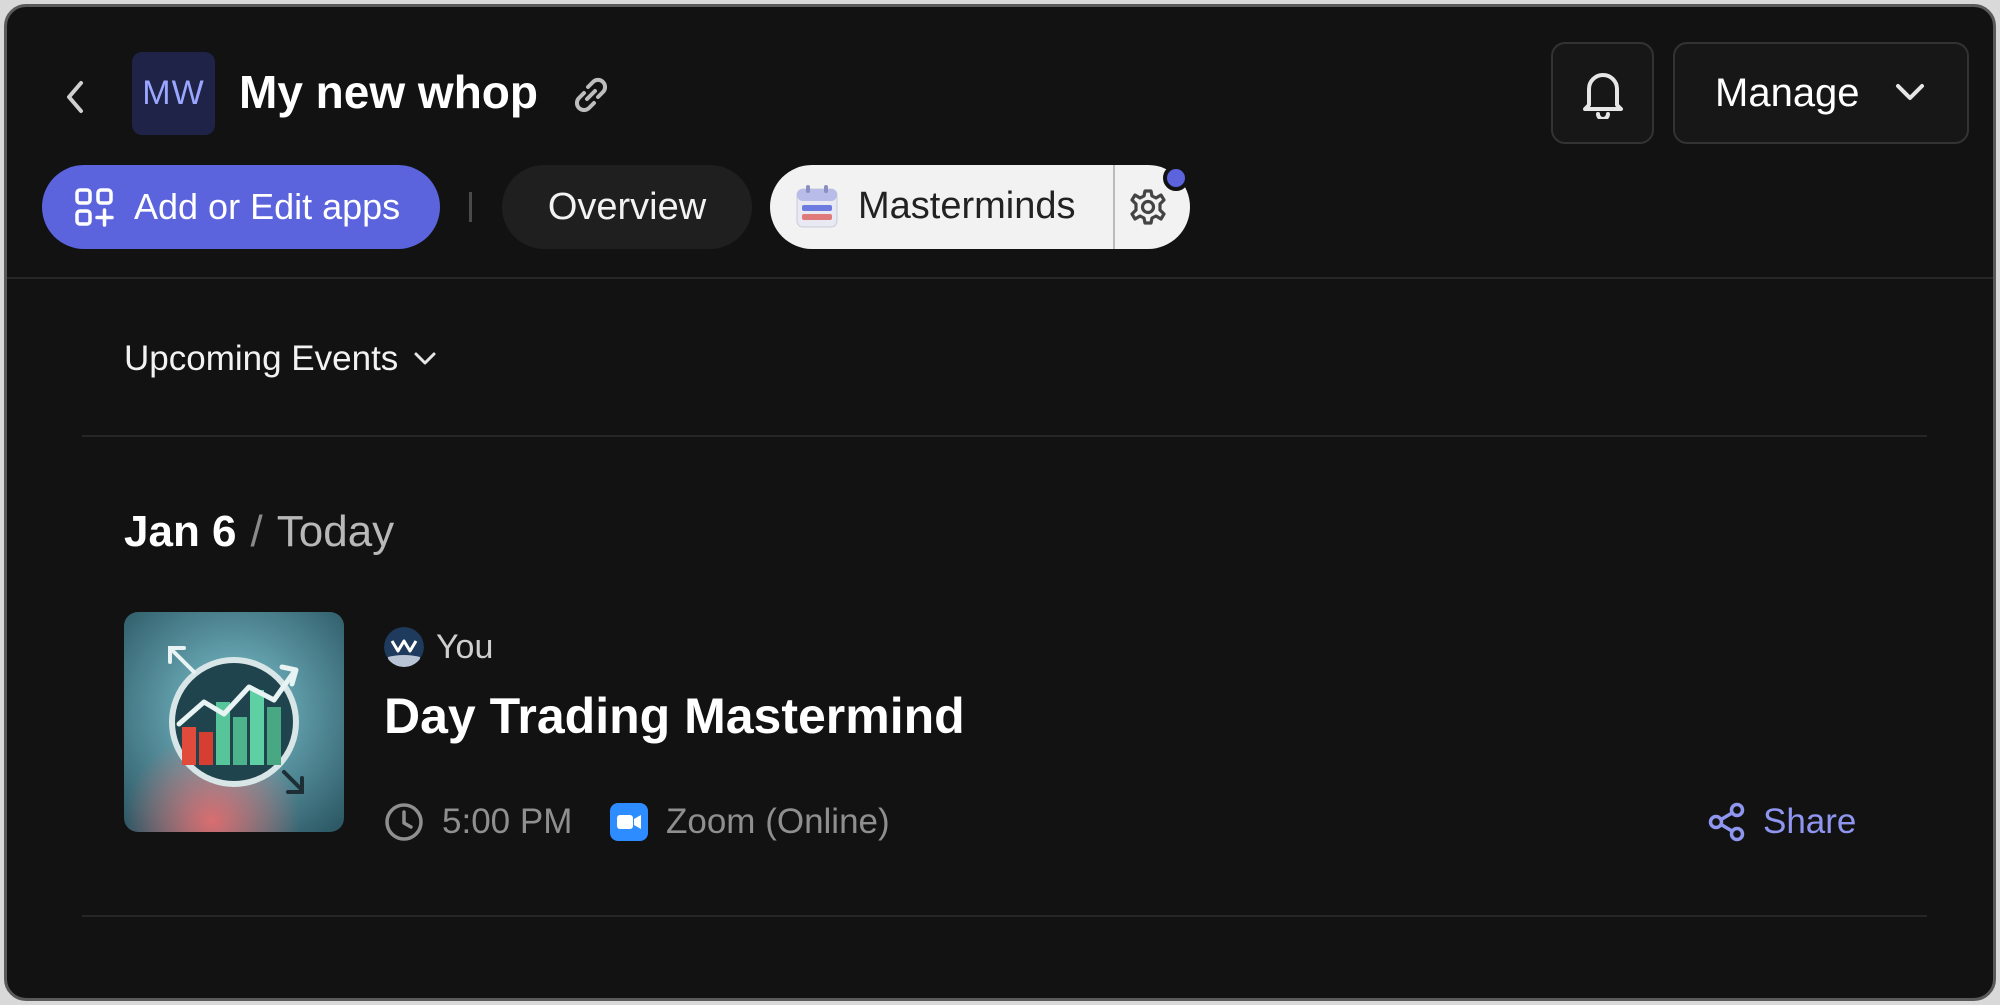 This screenshot has height=1005, width=2000. What do you see at coordinates (267, 206) in the screenshot?
I see `add-apps-label: Add or Edit apps` at bounding box center [267, 206].